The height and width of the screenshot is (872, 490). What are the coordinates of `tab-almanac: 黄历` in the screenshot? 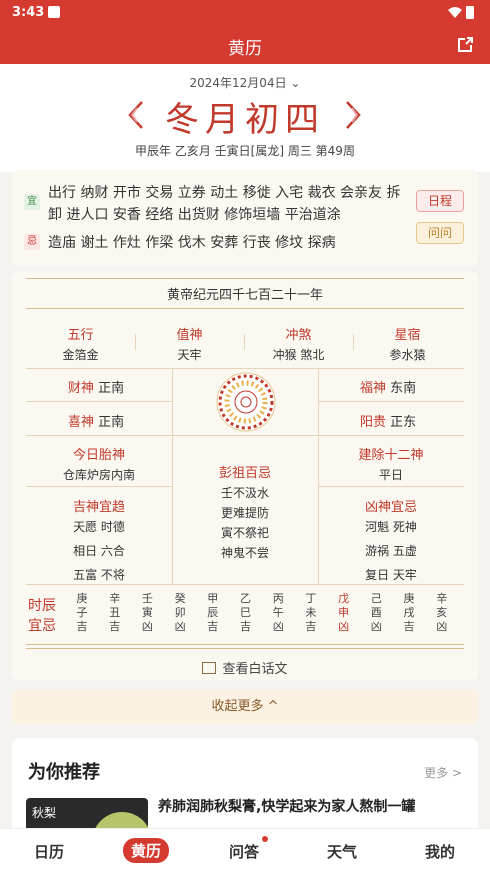 It's located at (146, 850).